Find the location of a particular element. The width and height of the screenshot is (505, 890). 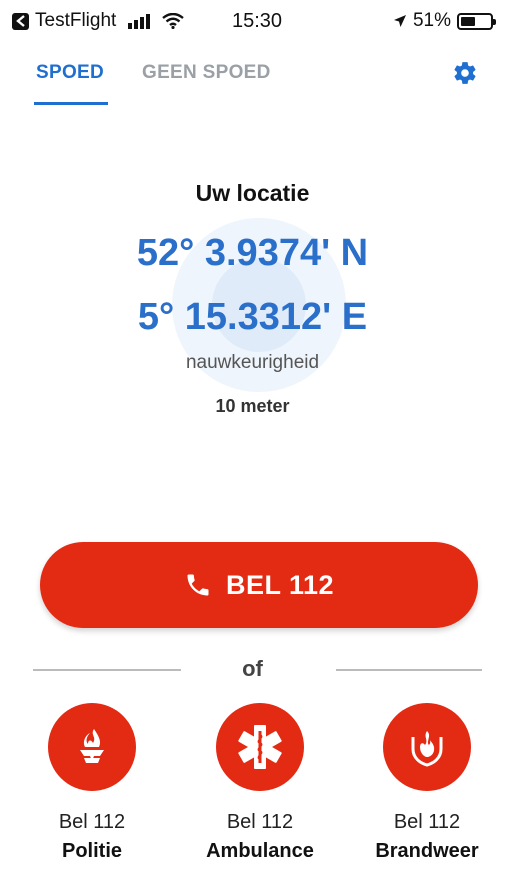

latitude-value: 52° 3.9374' N is located at coordinates (252, 253).